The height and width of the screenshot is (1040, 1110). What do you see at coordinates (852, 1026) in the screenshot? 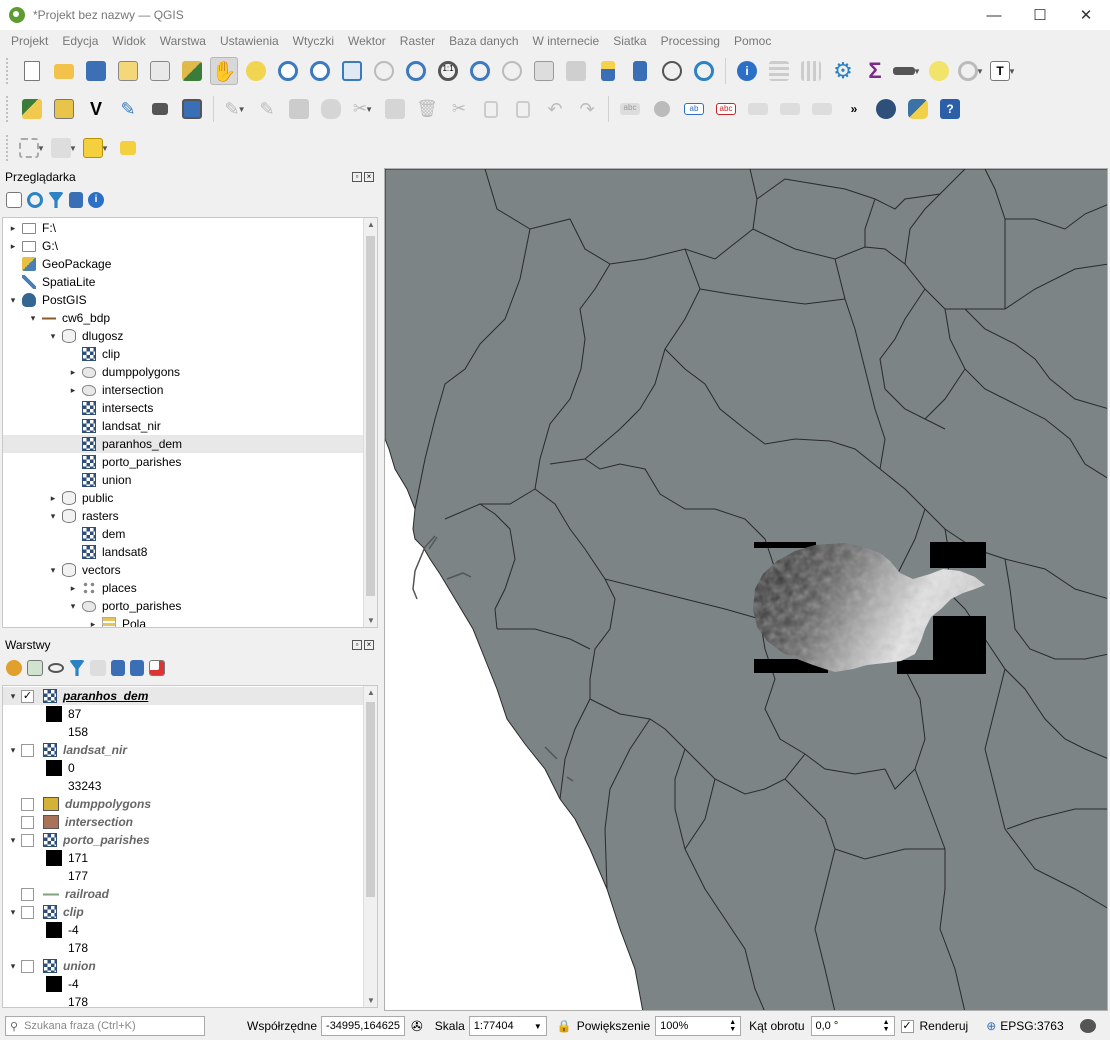
I see `rotation-spinbox: 0,0 ° ▲ ▼` at bounding box center [852, 1026].